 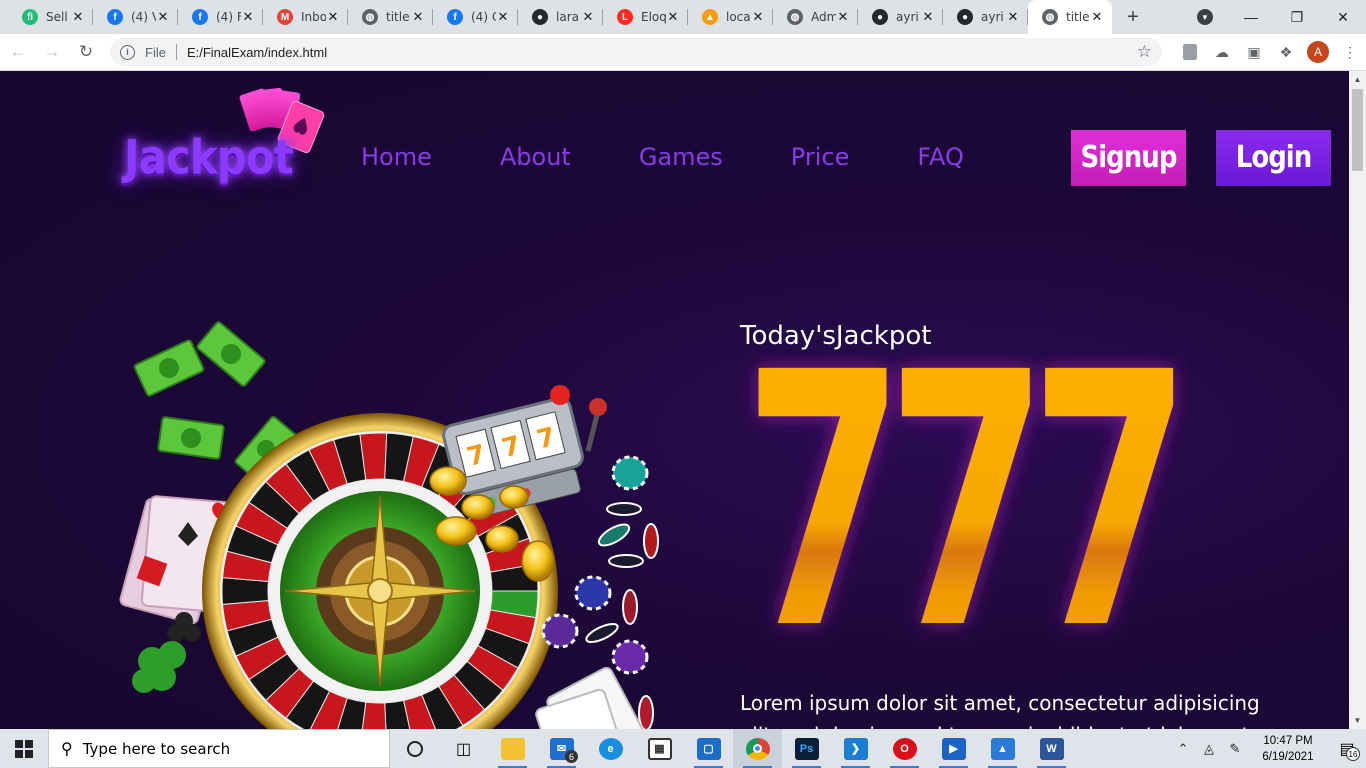 I want to click on tab-search-button: ▼, so click(x=1205, y=17).